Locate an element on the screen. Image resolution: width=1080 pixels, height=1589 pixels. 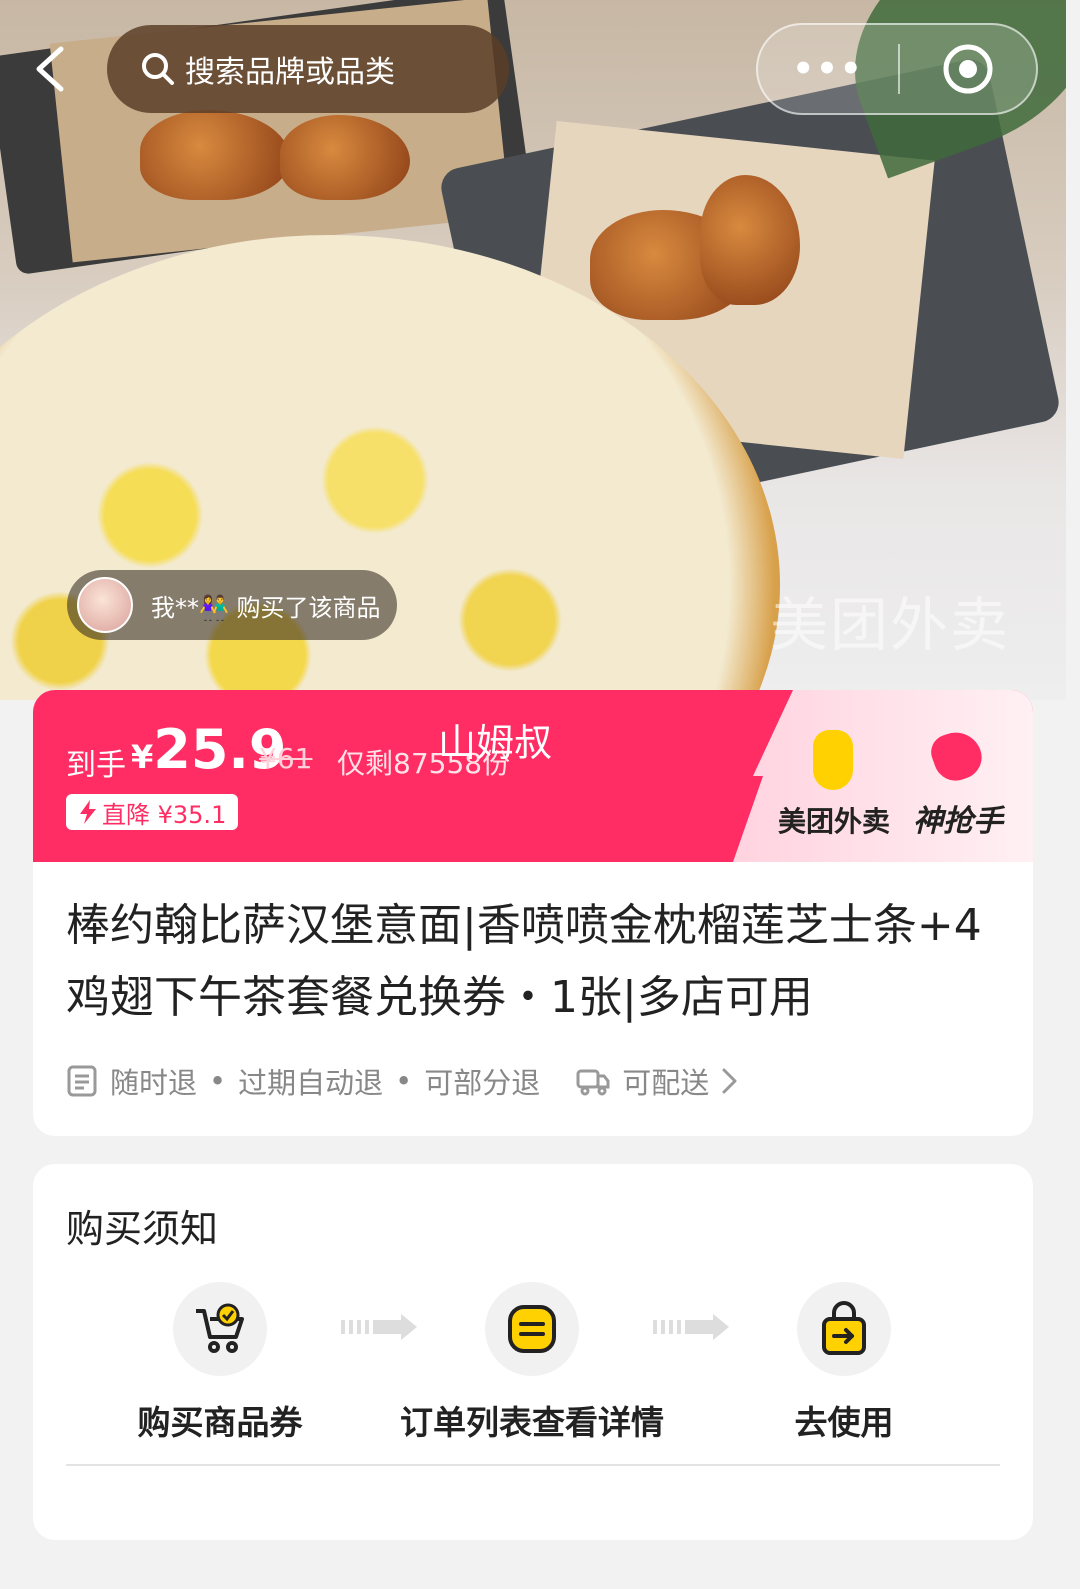
search-placeholder: 搜索品牌或品类 is located at coordinates (290, 72).